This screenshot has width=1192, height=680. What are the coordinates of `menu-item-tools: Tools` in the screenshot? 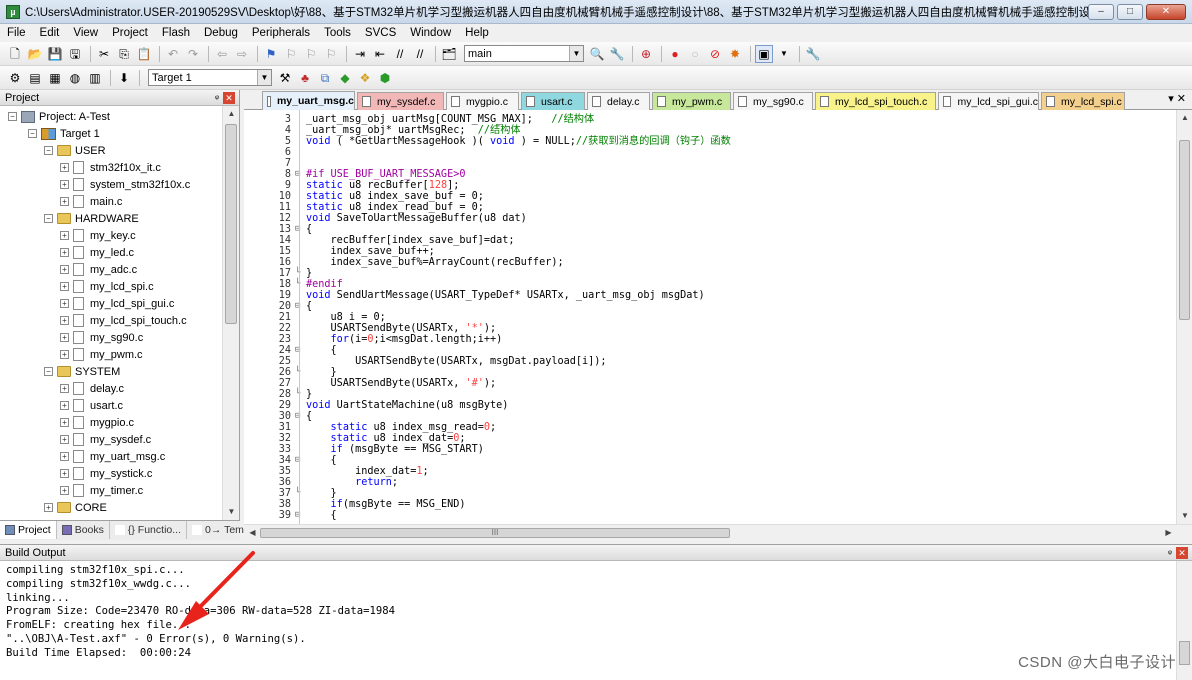 It's located at (337, 33).